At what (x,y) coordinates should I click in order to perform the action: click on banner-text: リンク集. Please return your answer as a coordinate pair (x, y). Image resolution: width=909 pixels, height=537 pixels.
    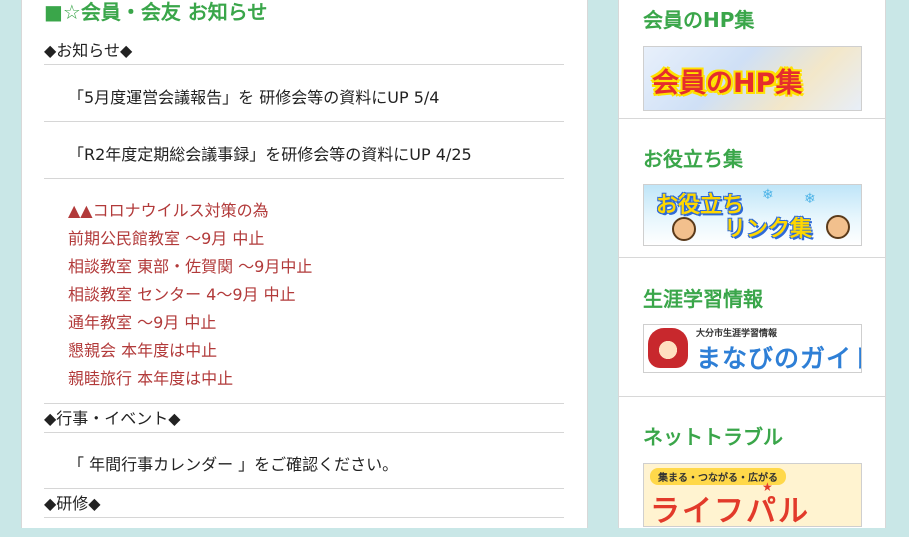
    Looking at the image, I should click on (768, 229).